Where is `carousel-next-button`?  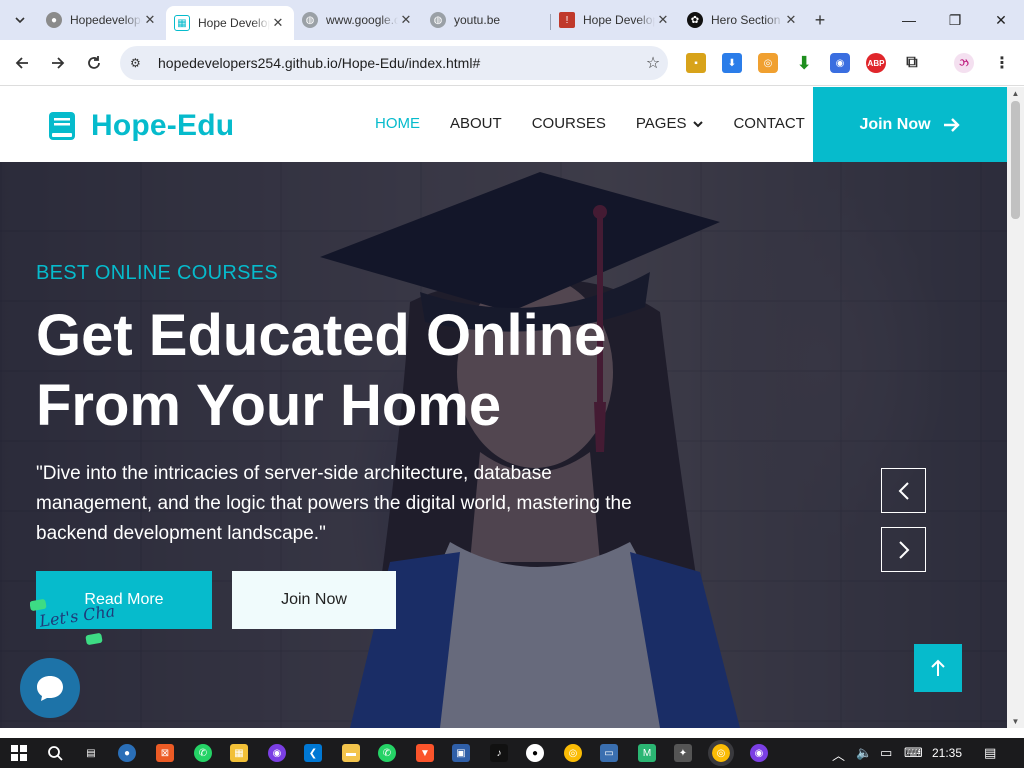
carousel-next-button is located at coordinates (903, 549).